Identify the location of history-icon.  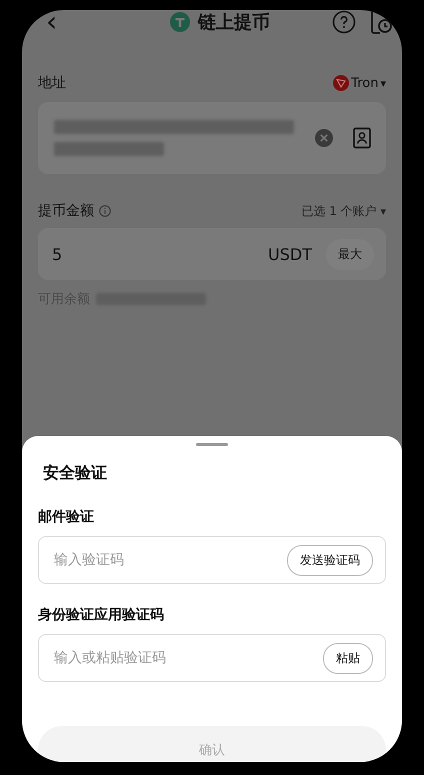
(381, 22).